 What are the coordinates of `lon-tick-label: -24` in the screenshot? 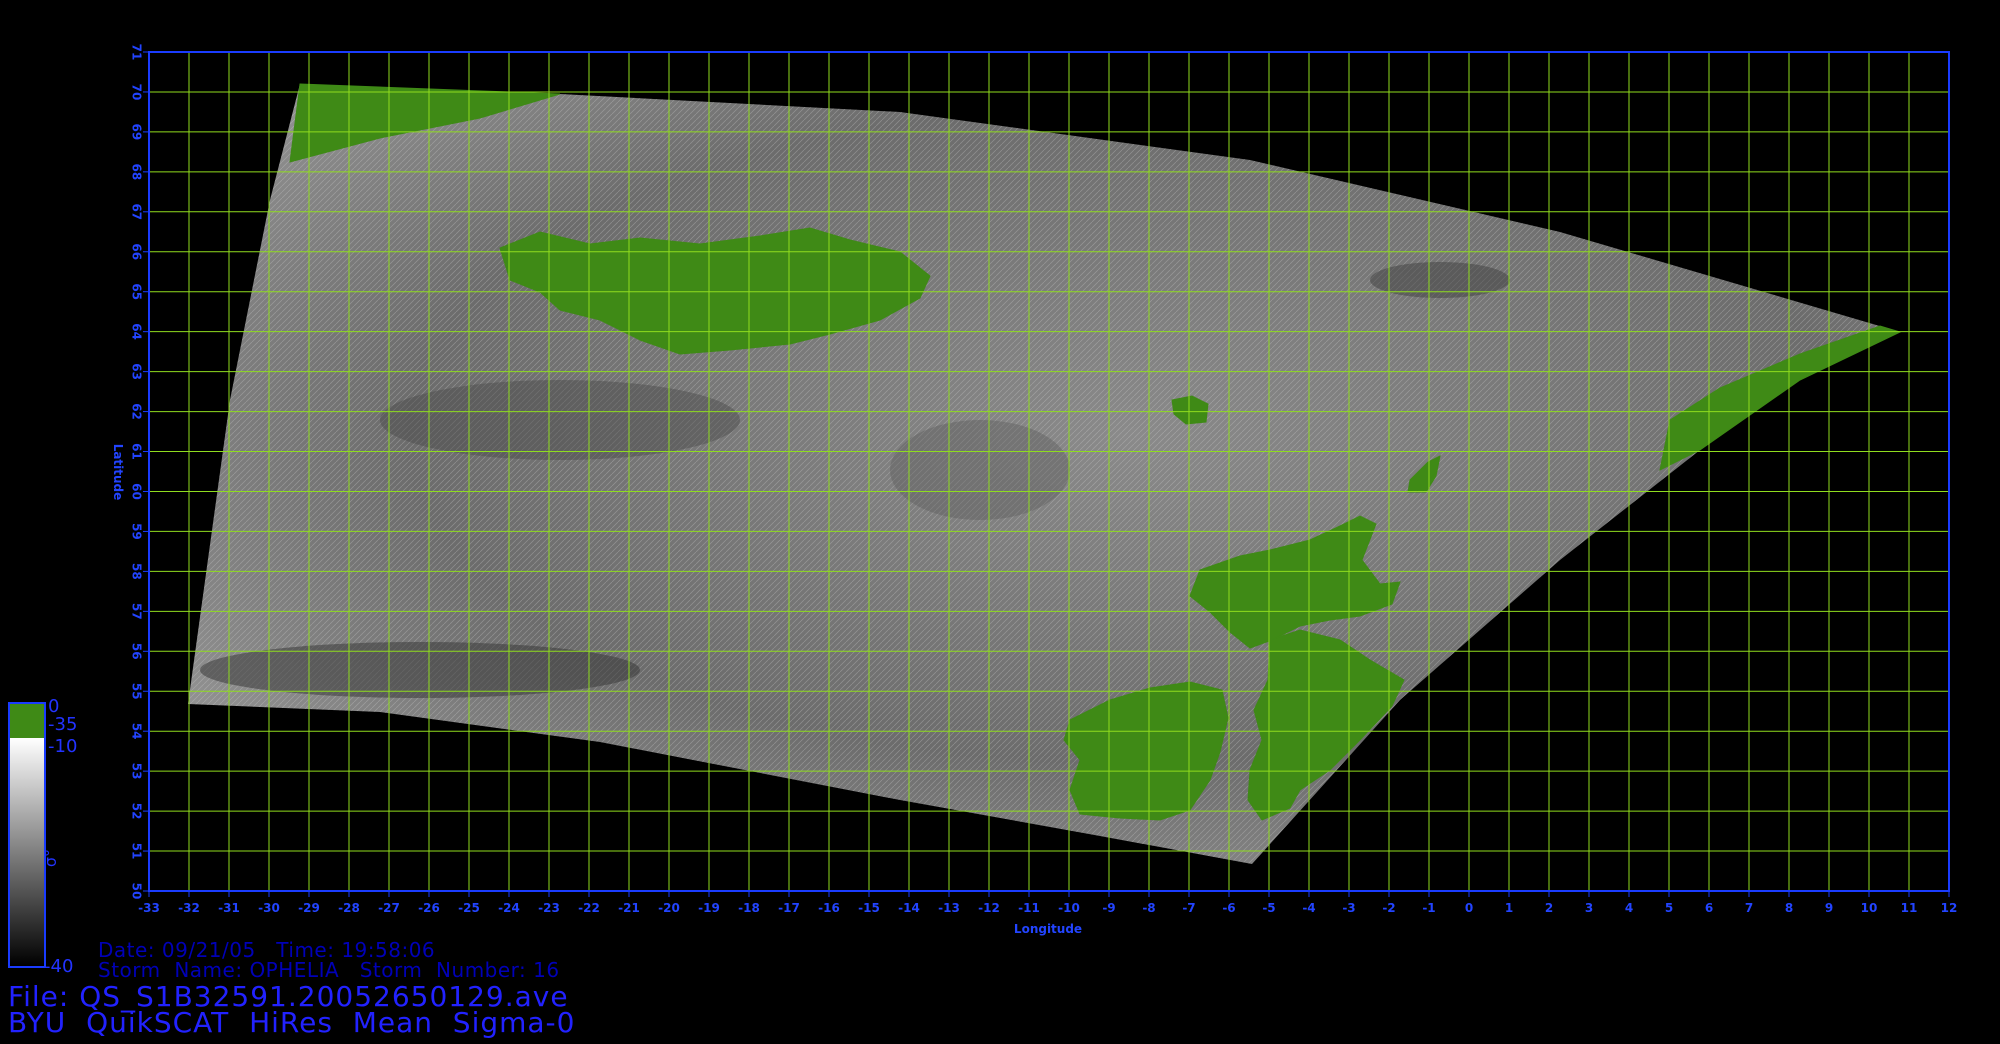 It's located at (509, 908).